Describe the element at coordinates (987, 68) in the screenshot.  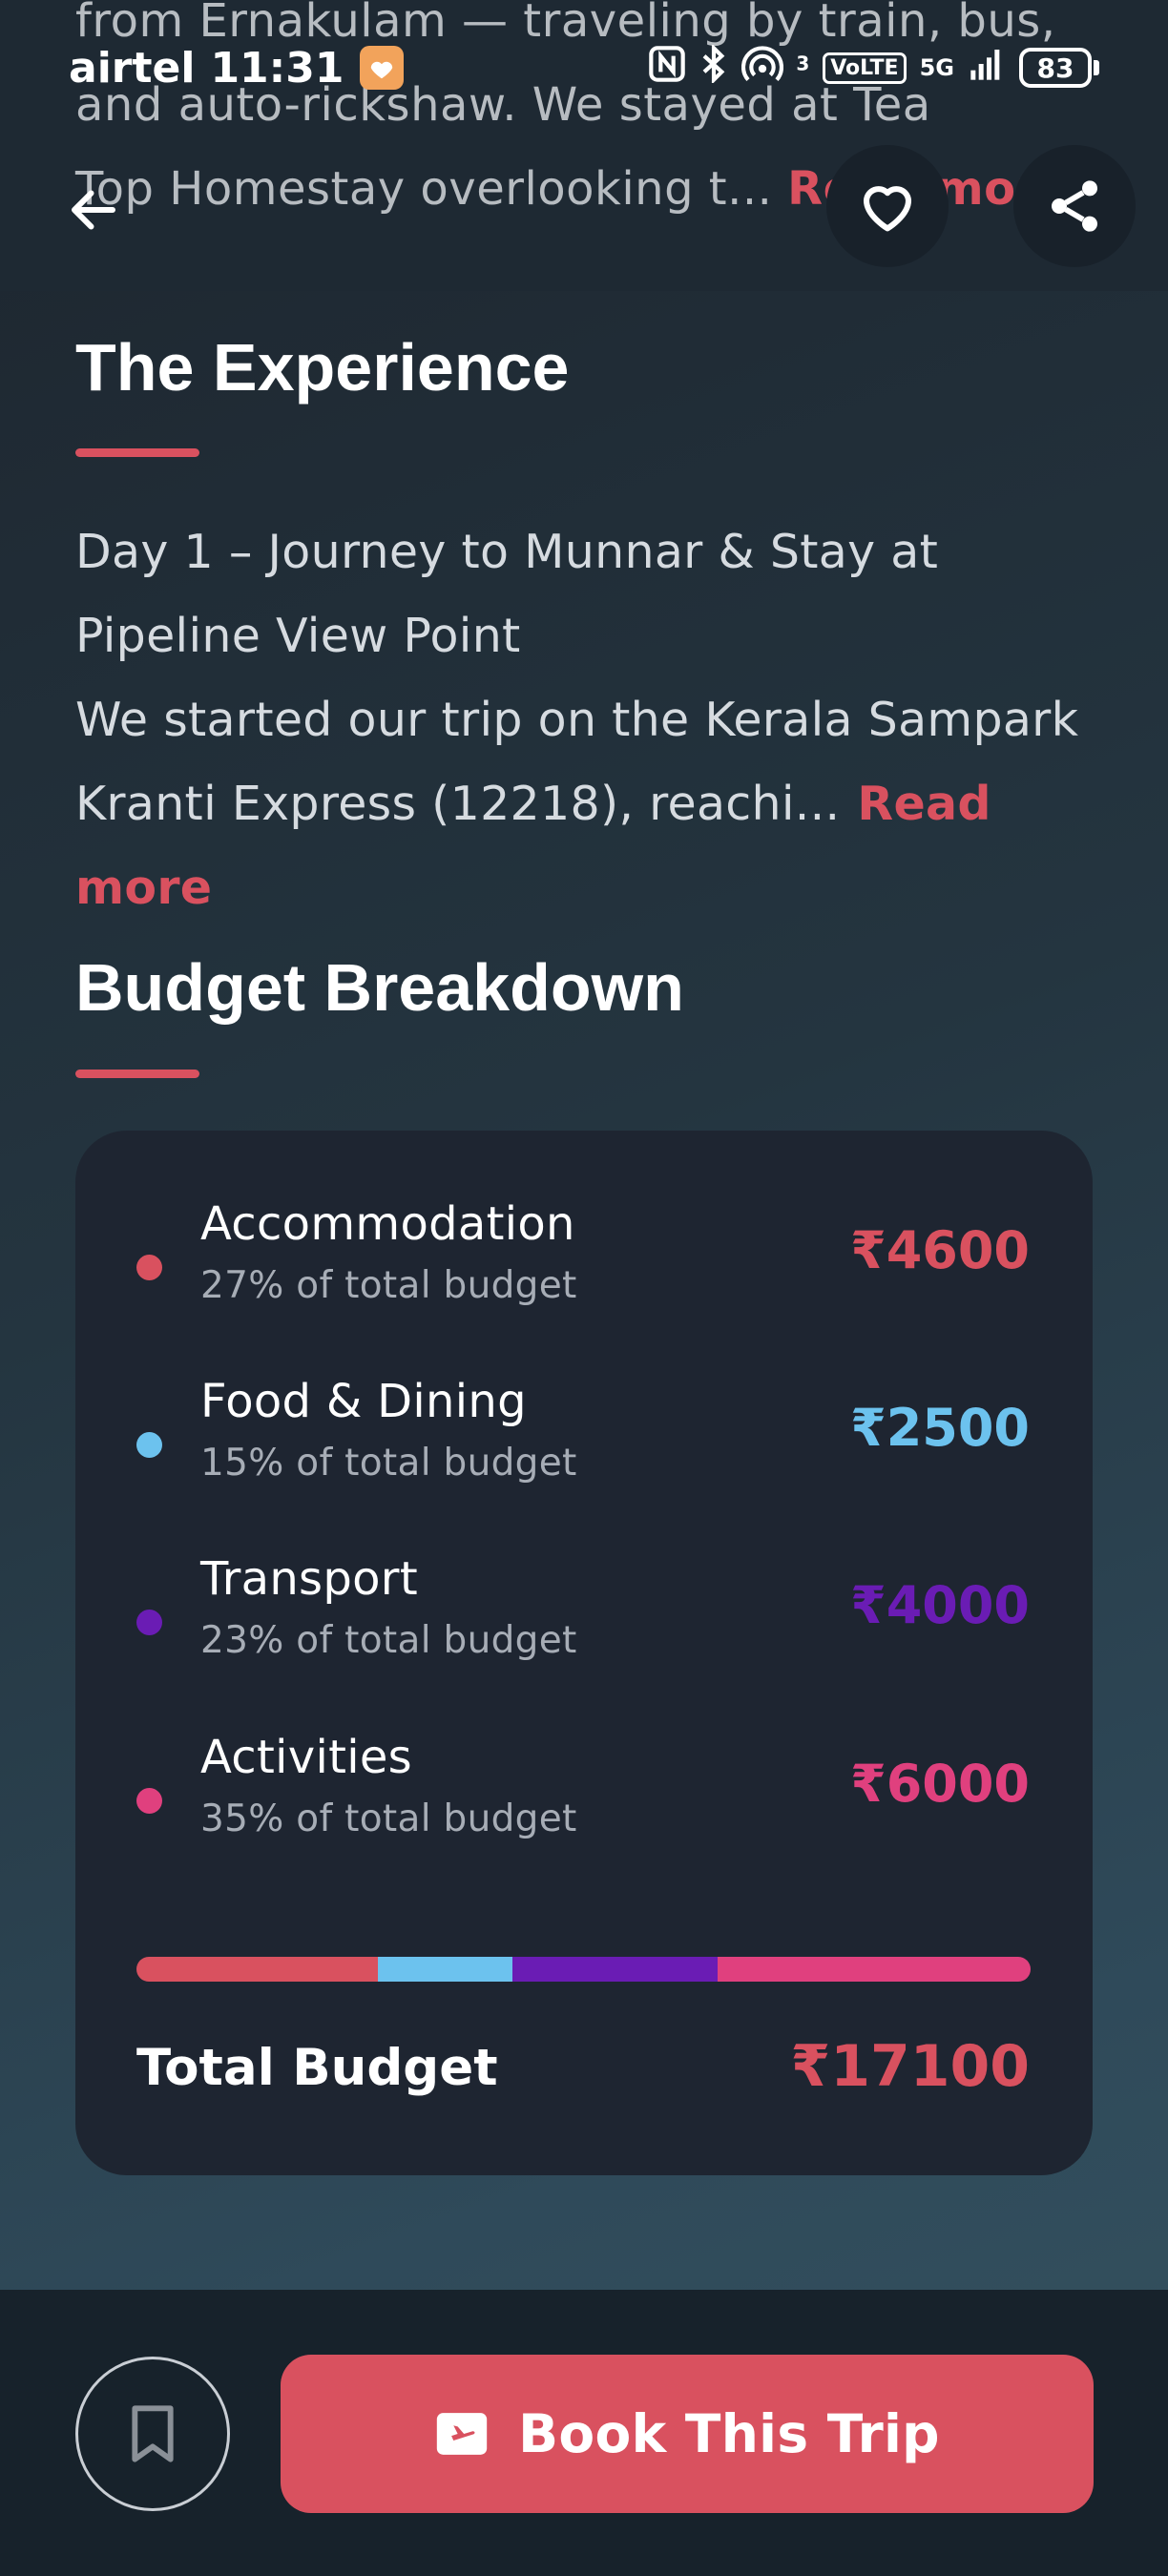
I see `signal-icon` at that location.